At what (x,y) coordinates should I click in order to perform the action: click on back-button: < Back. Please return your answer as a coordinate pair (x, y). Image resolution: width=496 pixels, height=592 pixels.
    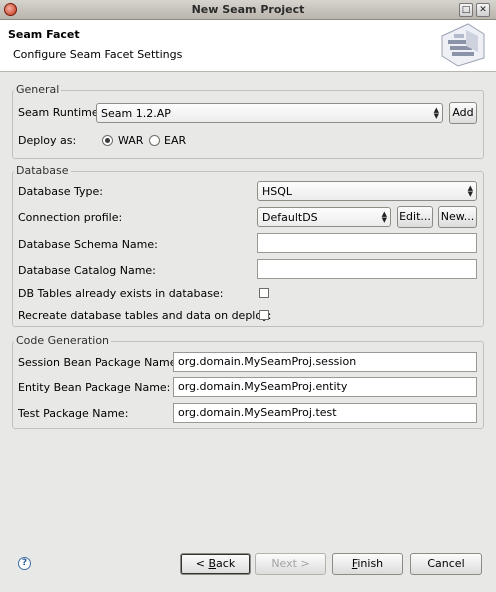
    Looking at the image, I should click on (215, 564).